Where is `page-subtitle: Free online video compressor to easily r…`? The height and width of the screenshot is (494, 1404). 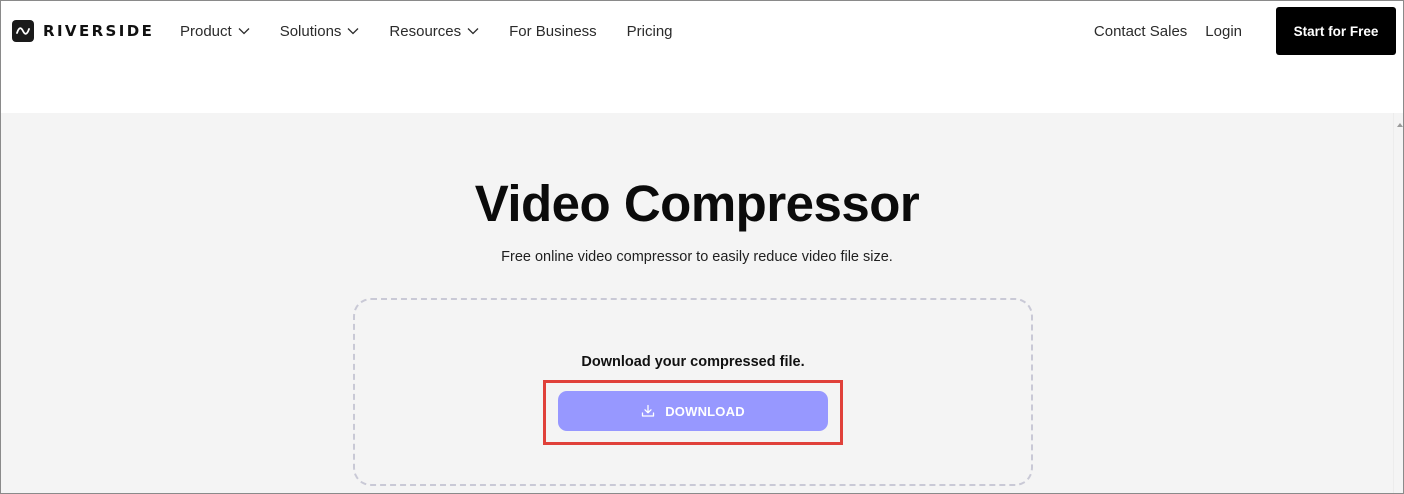 page-subtitle: Free online video compressor to easily r… is located at coordinates (697, 257).